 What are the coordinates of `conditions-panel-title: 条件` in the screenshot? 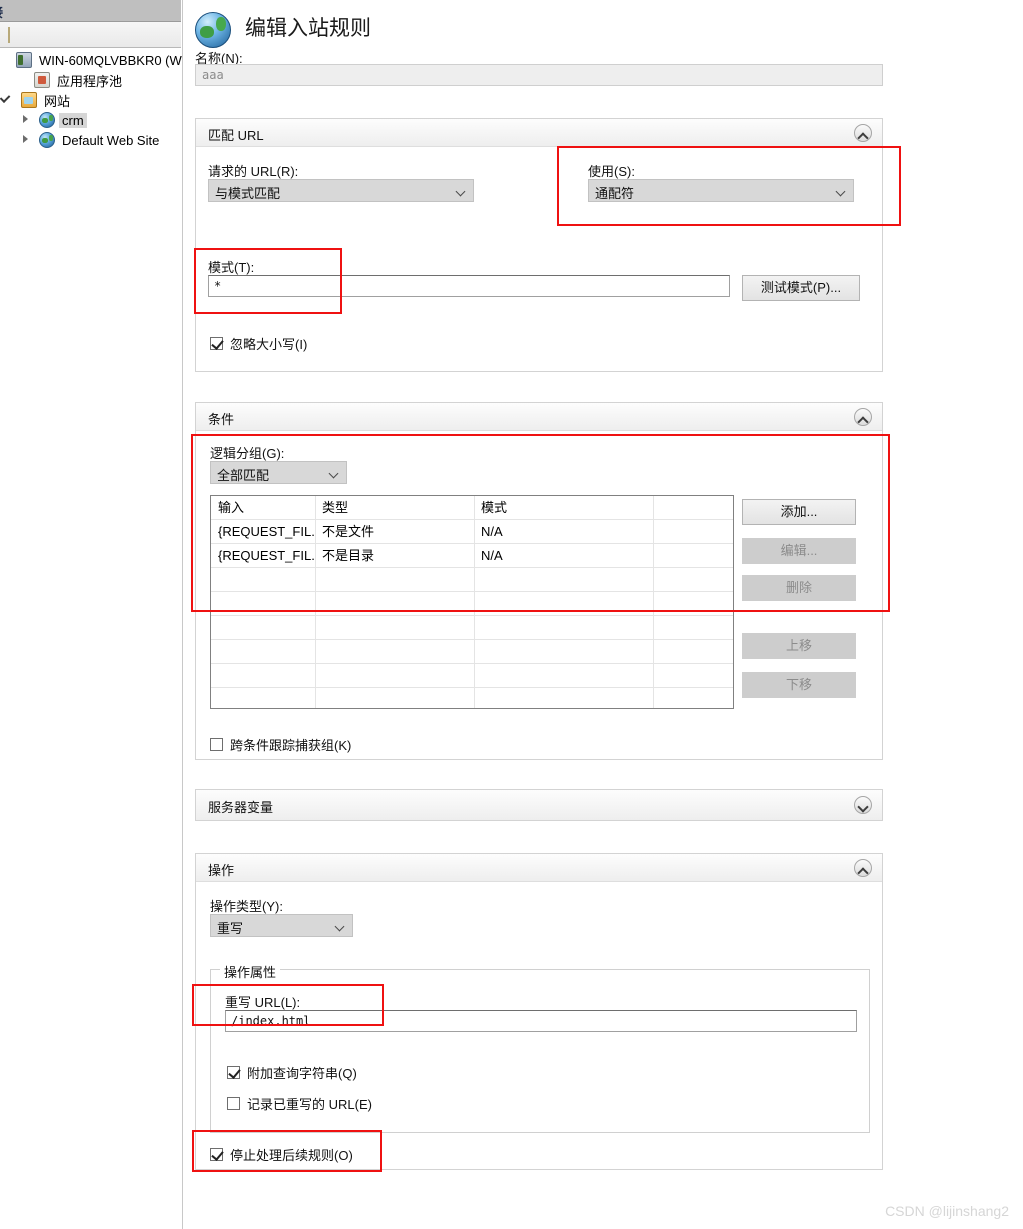 It's located at (221, 419).